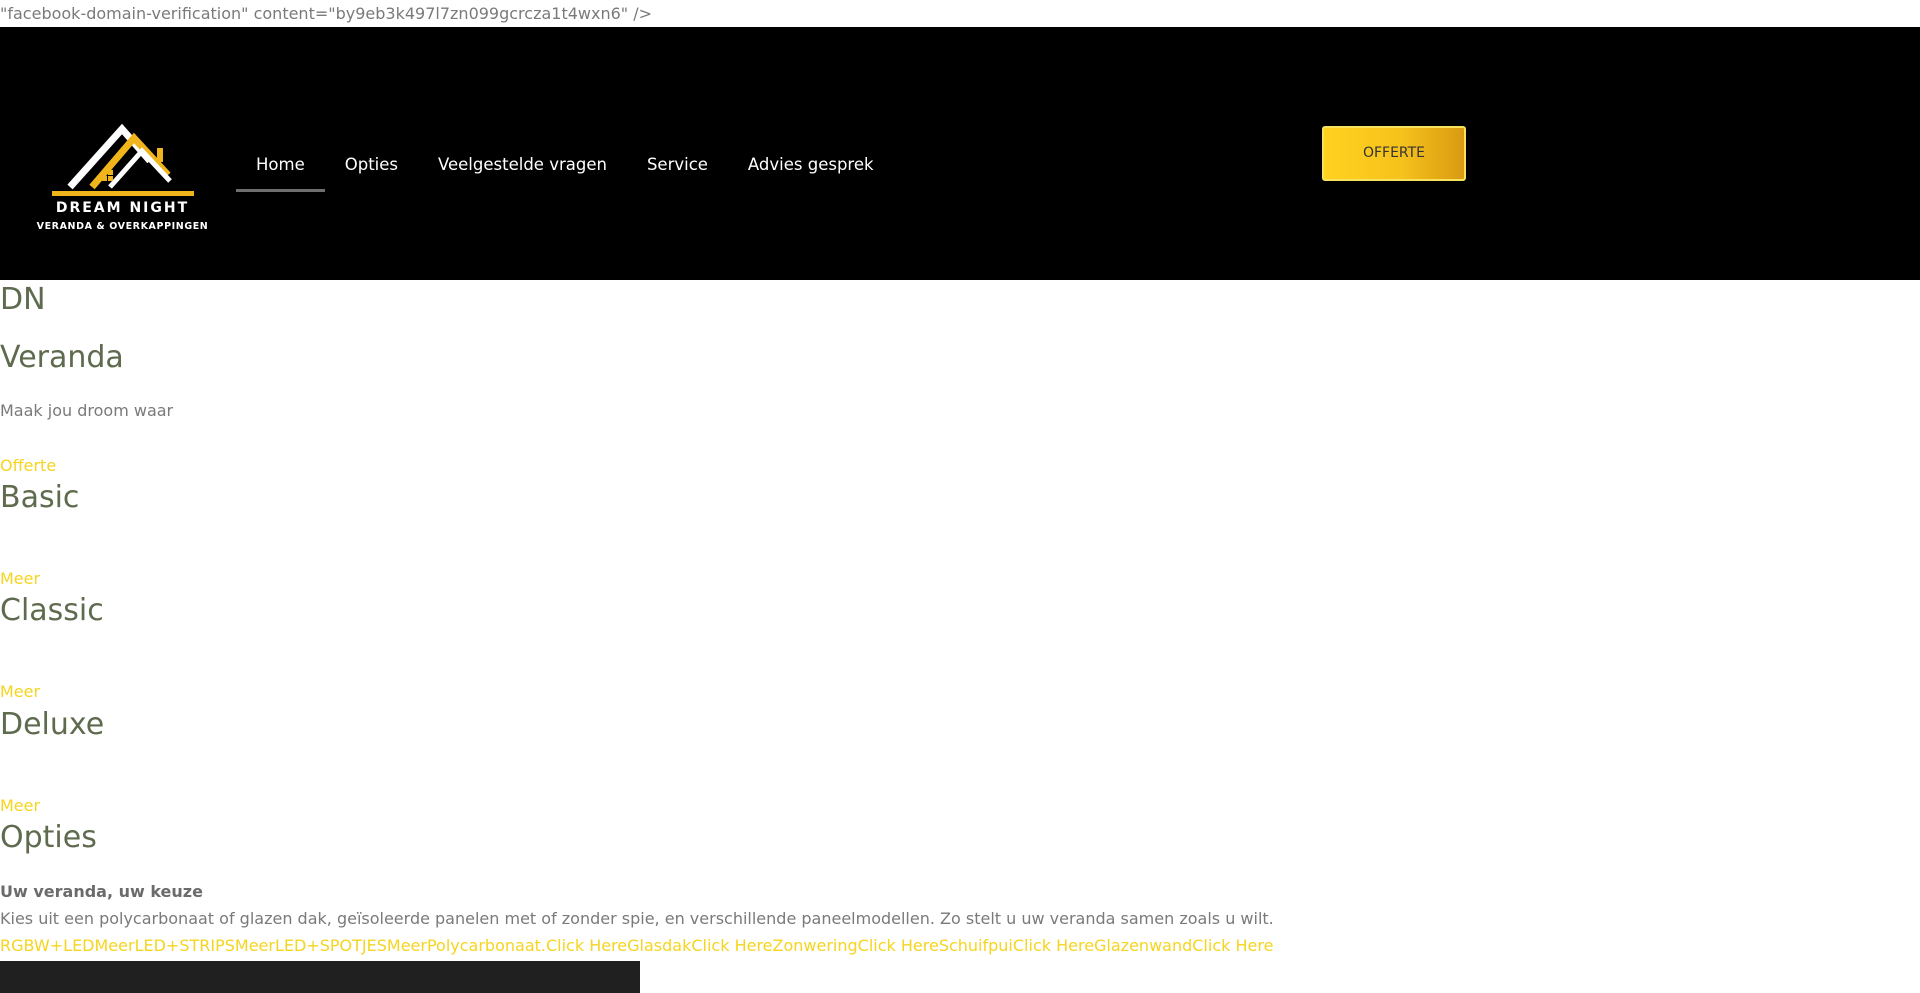 Image resolution: width=1920 pixels, height=993 pixels. I want to click on dark-section-block, so click(320, 977).